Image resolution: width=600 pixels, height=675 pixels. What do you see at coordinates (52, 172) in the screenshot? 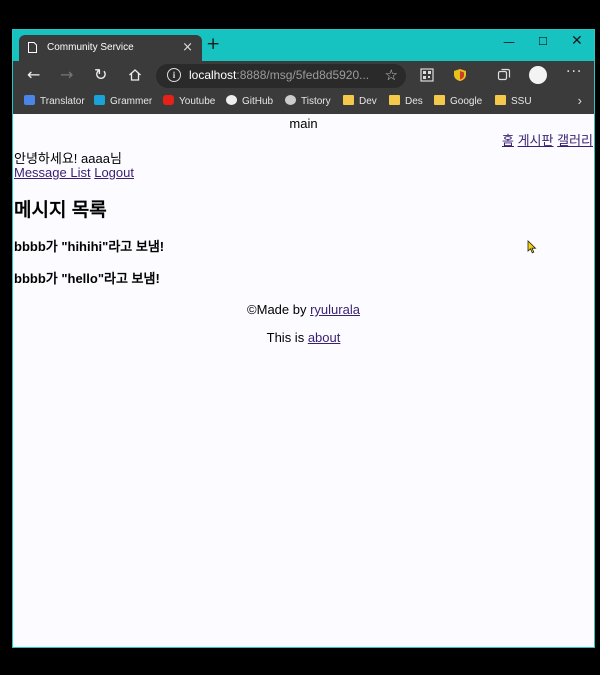
I see `message-list-link: Message List` at bounding box center [52, 172].